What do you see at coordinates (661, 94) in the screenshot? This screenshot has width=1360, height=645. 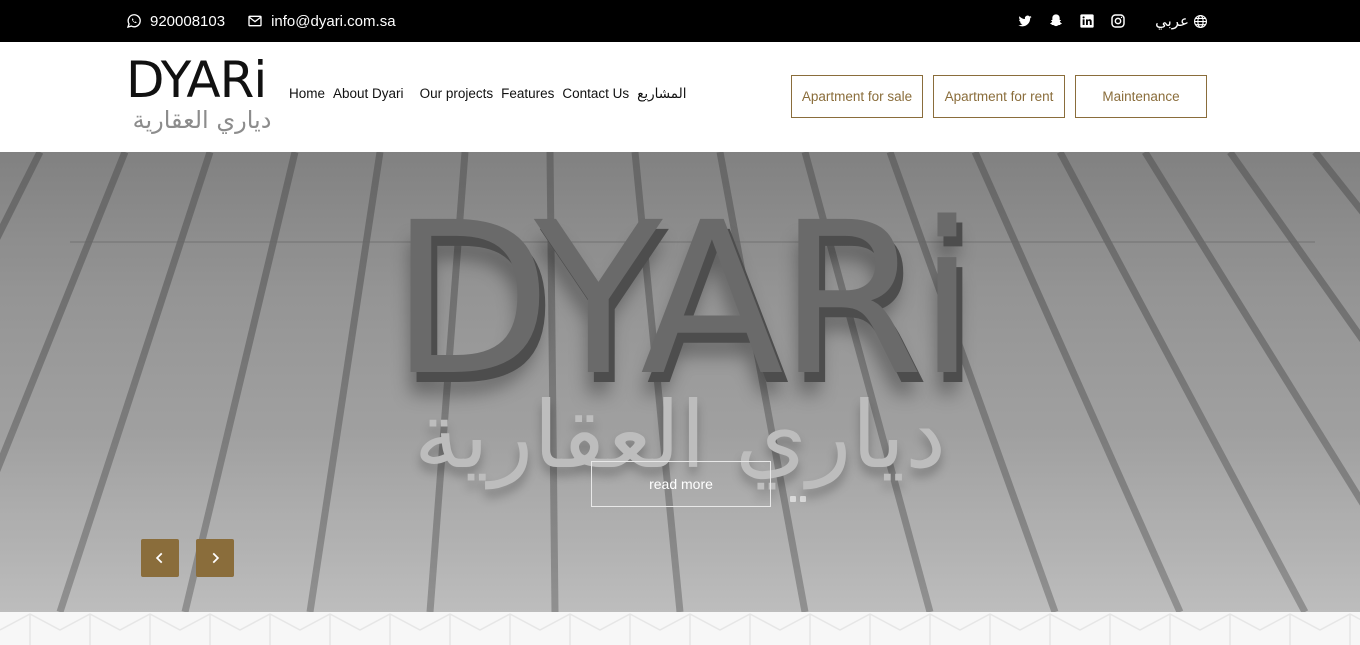 I see `nav-projects-arabic: المشاريع` at bounding box center [661, 94].